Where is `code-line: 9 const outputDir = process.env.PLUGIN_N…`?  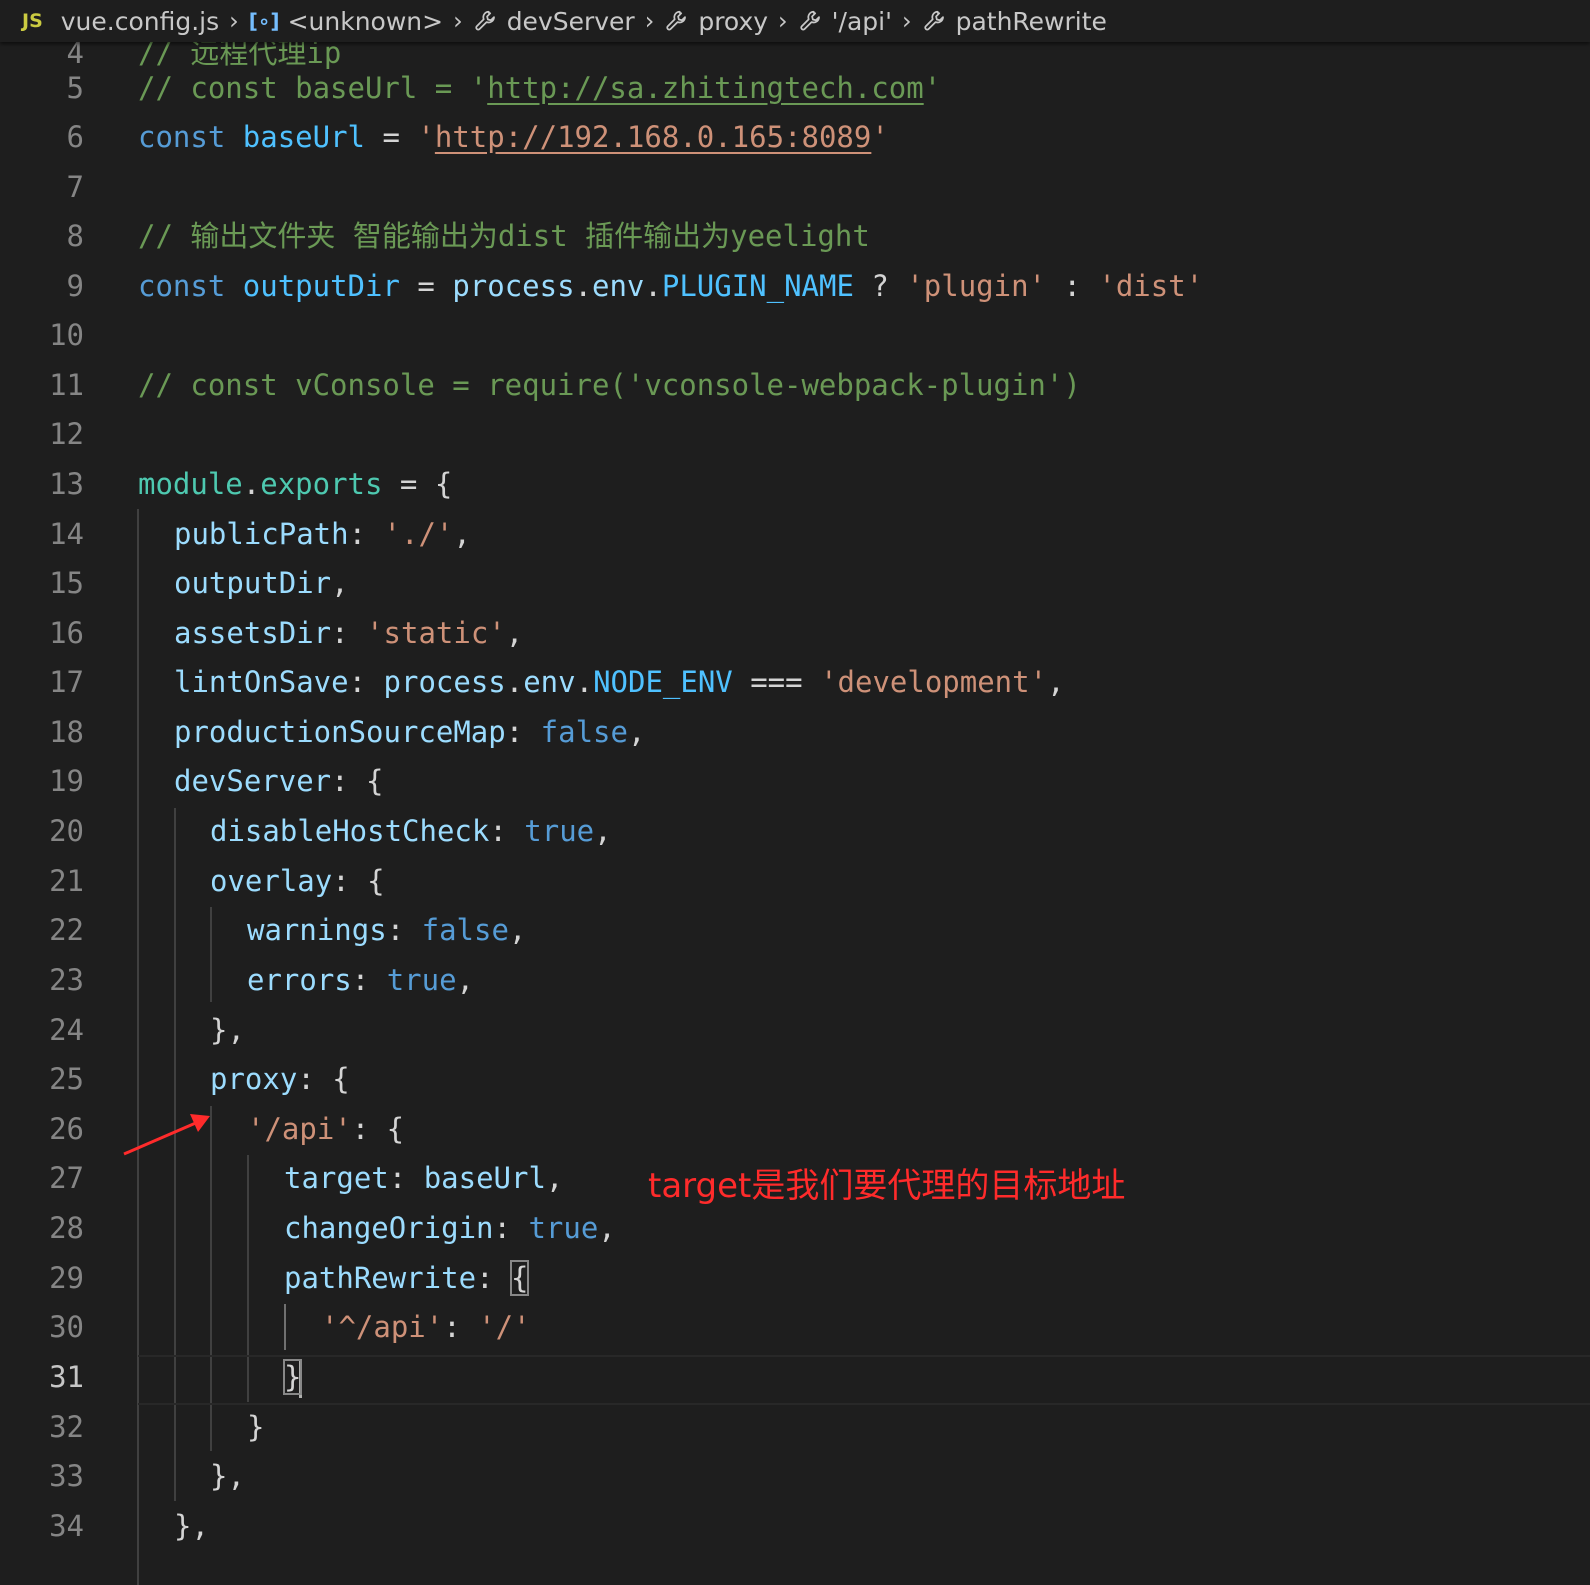
code-line: 9 const outputDir = process.env.PLUGIN_N… is located at coordinates (795, 286).